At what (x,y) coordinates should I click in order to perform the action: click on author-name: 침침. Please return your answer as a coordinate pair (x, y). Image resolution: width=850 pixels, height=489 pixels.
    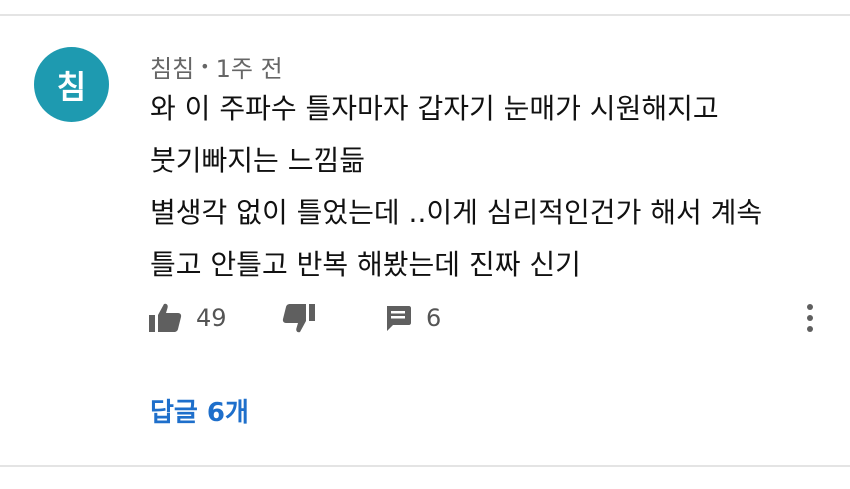
    Looking at the image, I should click on (172, 66).